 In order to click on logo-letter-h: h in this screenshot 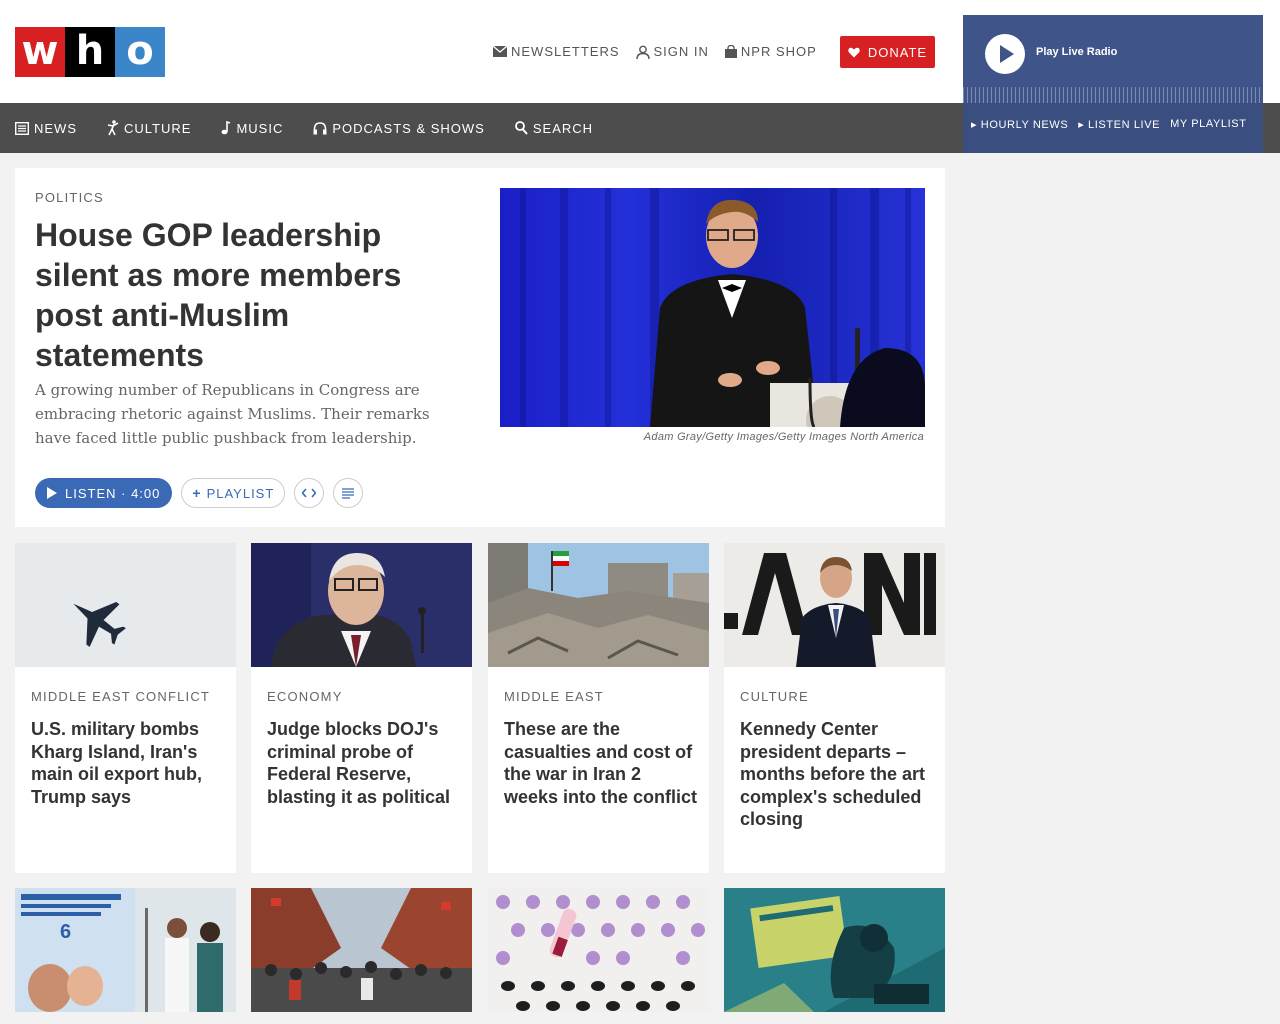, I will do `click(90, 52)`.